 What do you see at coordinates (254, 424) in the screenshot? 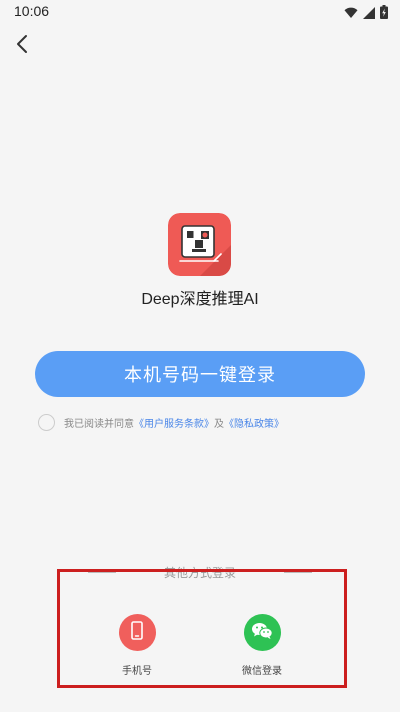
I see `privacy-link: 《隐私政策》` at bounding box center [254, 424].